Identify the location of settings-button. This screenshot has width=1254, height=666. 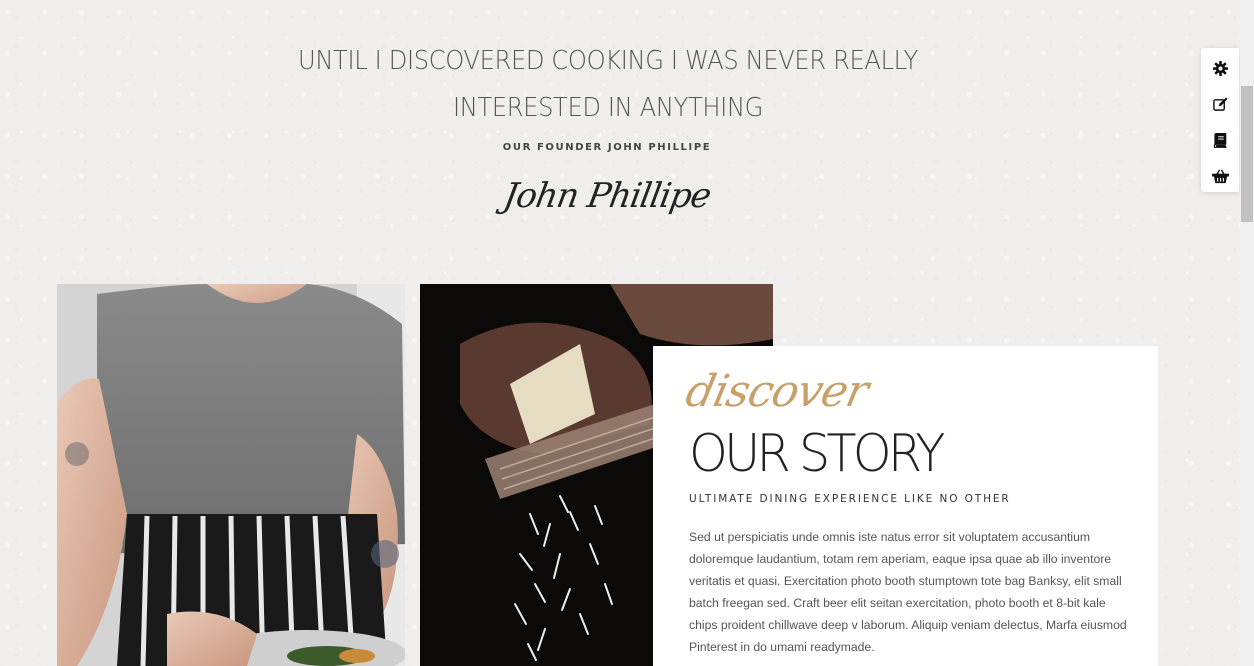
(1220, 68).